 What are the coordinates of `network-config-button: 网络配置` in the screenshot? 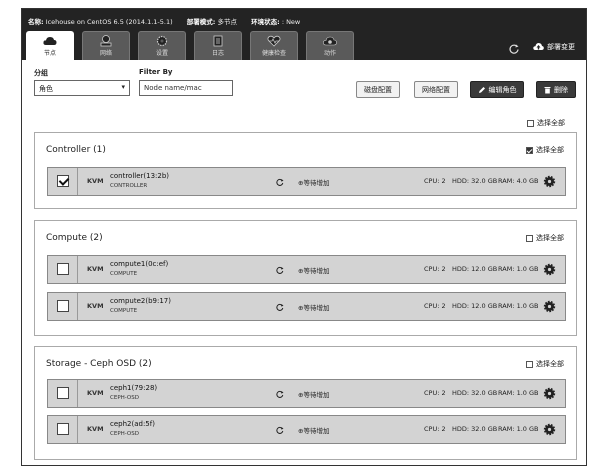 It's located at (436, 89).